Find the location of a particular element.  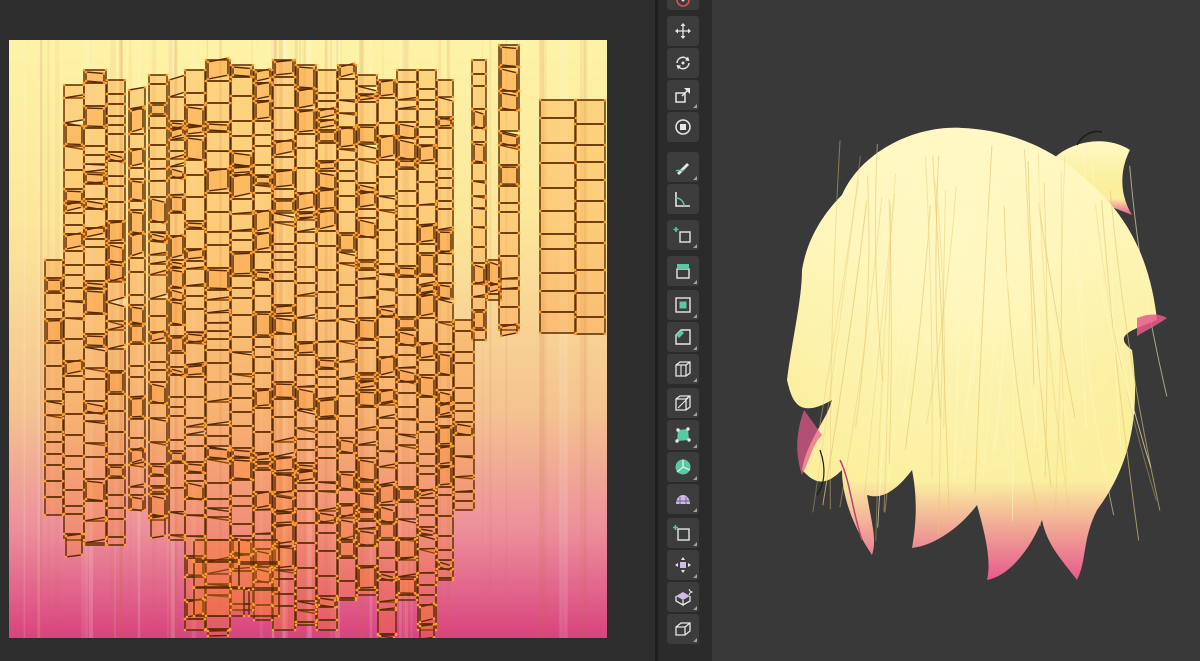

shear-tool-button is located at coordinates (683, 597).